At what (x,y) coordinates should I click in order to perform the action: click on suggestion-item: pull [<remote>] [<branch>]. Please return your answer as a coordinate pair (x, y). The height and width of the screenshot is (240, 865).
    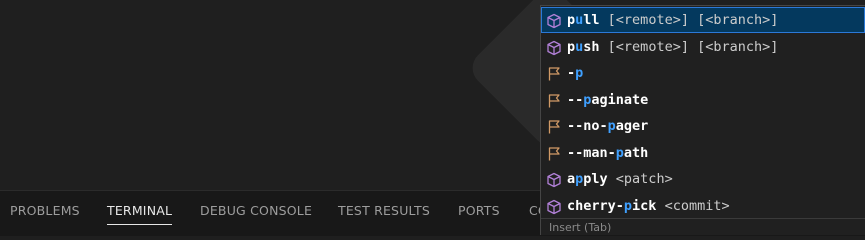
    Looking at the image, I should click on (703, 20).